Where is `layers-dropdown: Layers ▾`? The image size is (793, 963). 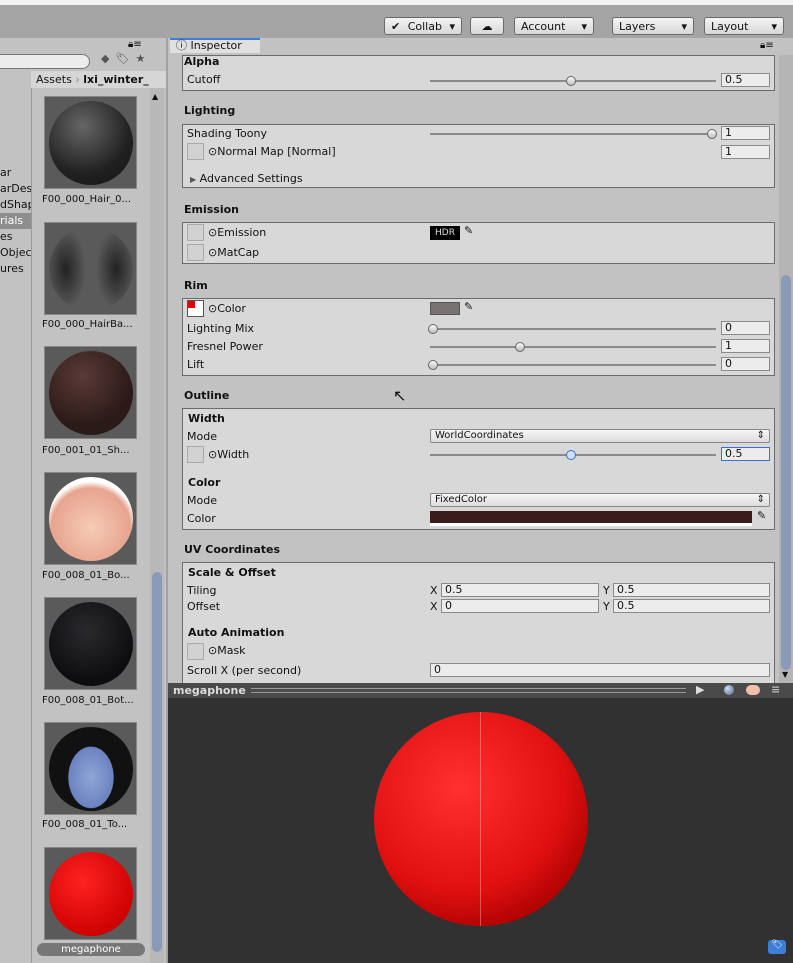
layers-dropdown: Layers ▾ is located at coordinates (653, 26).